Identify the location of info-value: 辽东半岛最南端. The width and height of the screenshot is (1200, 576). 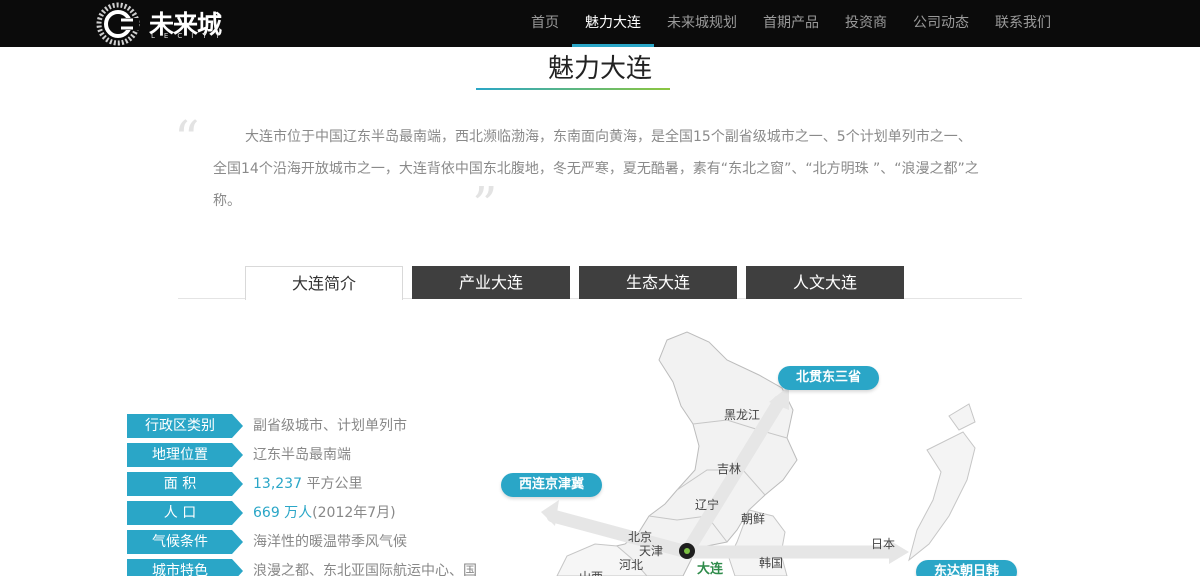
(302, 455).